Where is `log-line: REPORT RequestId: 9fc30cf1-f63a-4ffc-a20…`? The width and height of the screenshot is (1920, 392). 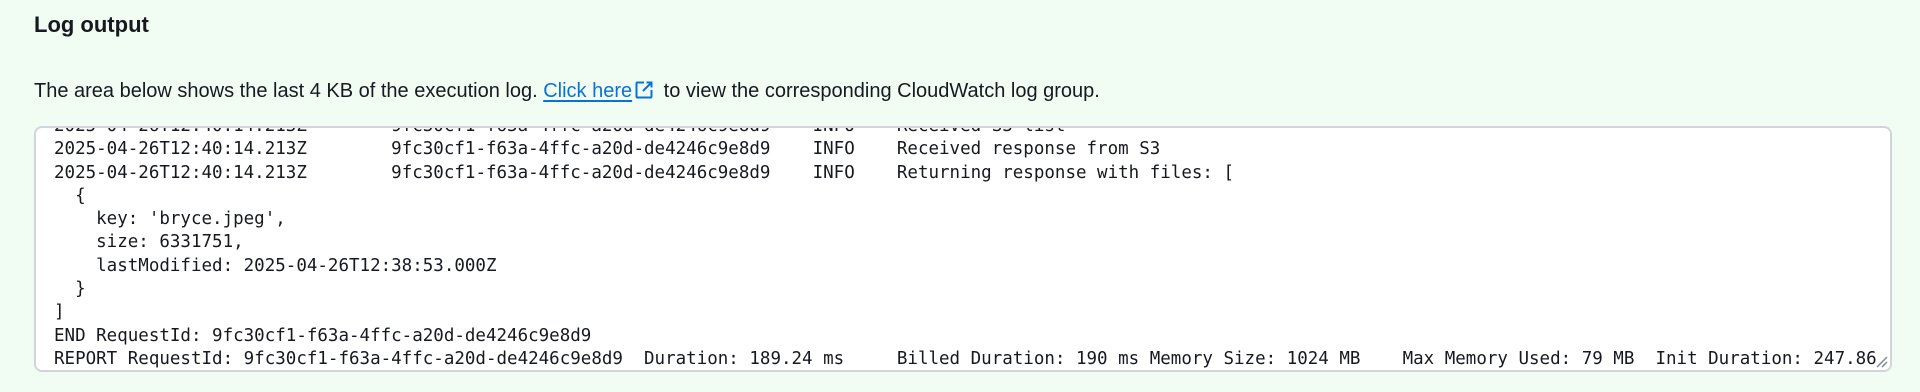 log-line: REPORT RequestId: 9fc30cf1-f63a-4ffc-a20… is located at coordinates (965, 358).